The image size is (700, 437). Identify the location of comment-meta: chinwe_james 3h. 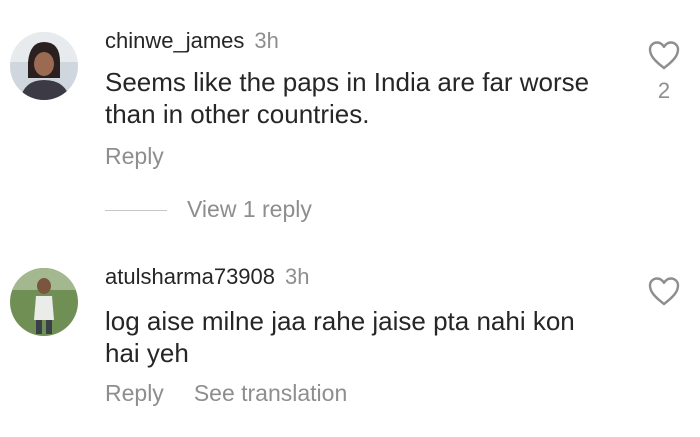
(192, 41).